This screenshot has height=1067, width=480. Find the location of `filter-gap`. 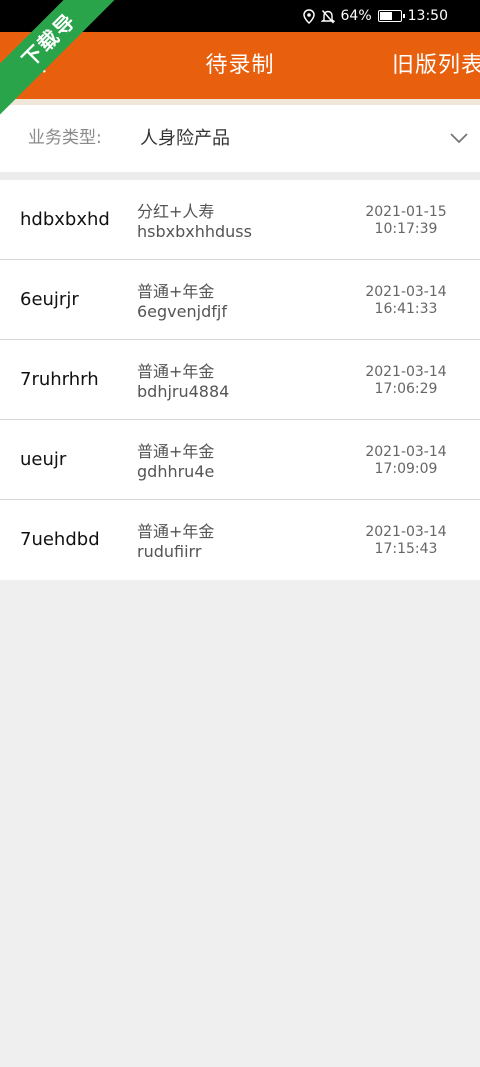

filter-gap is located at coordinates (240, 176).